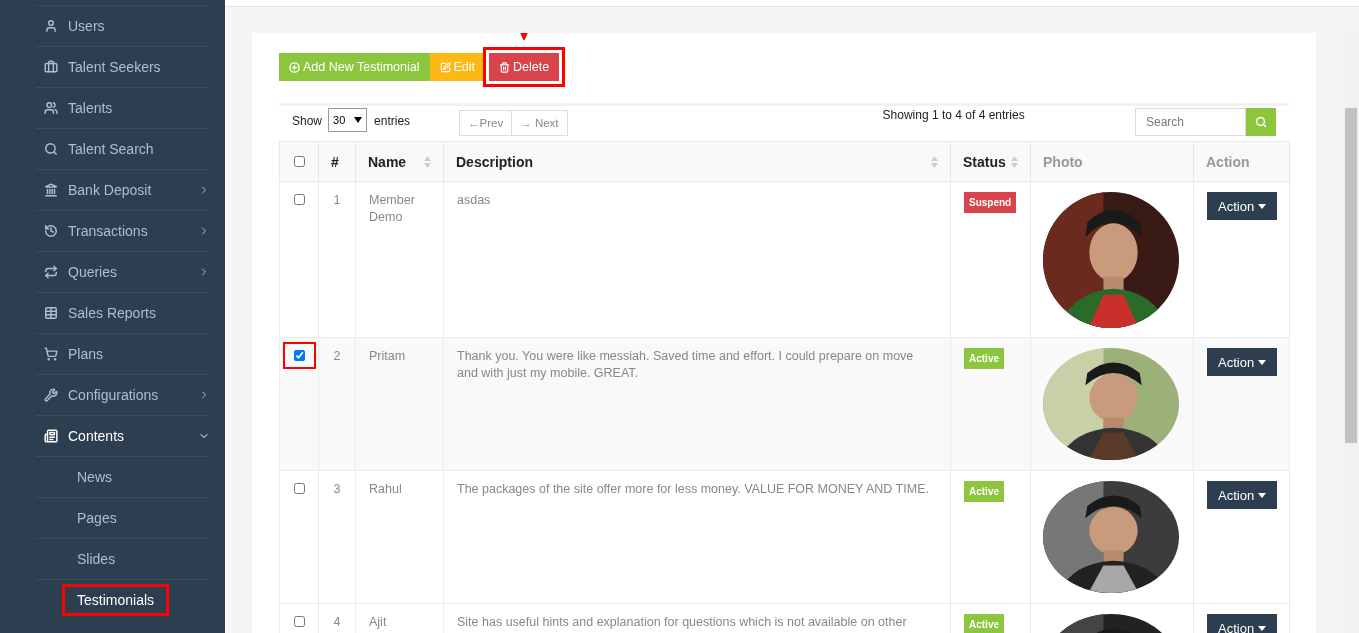  I want to click on name-text: Member Demo, so click(392, 208).